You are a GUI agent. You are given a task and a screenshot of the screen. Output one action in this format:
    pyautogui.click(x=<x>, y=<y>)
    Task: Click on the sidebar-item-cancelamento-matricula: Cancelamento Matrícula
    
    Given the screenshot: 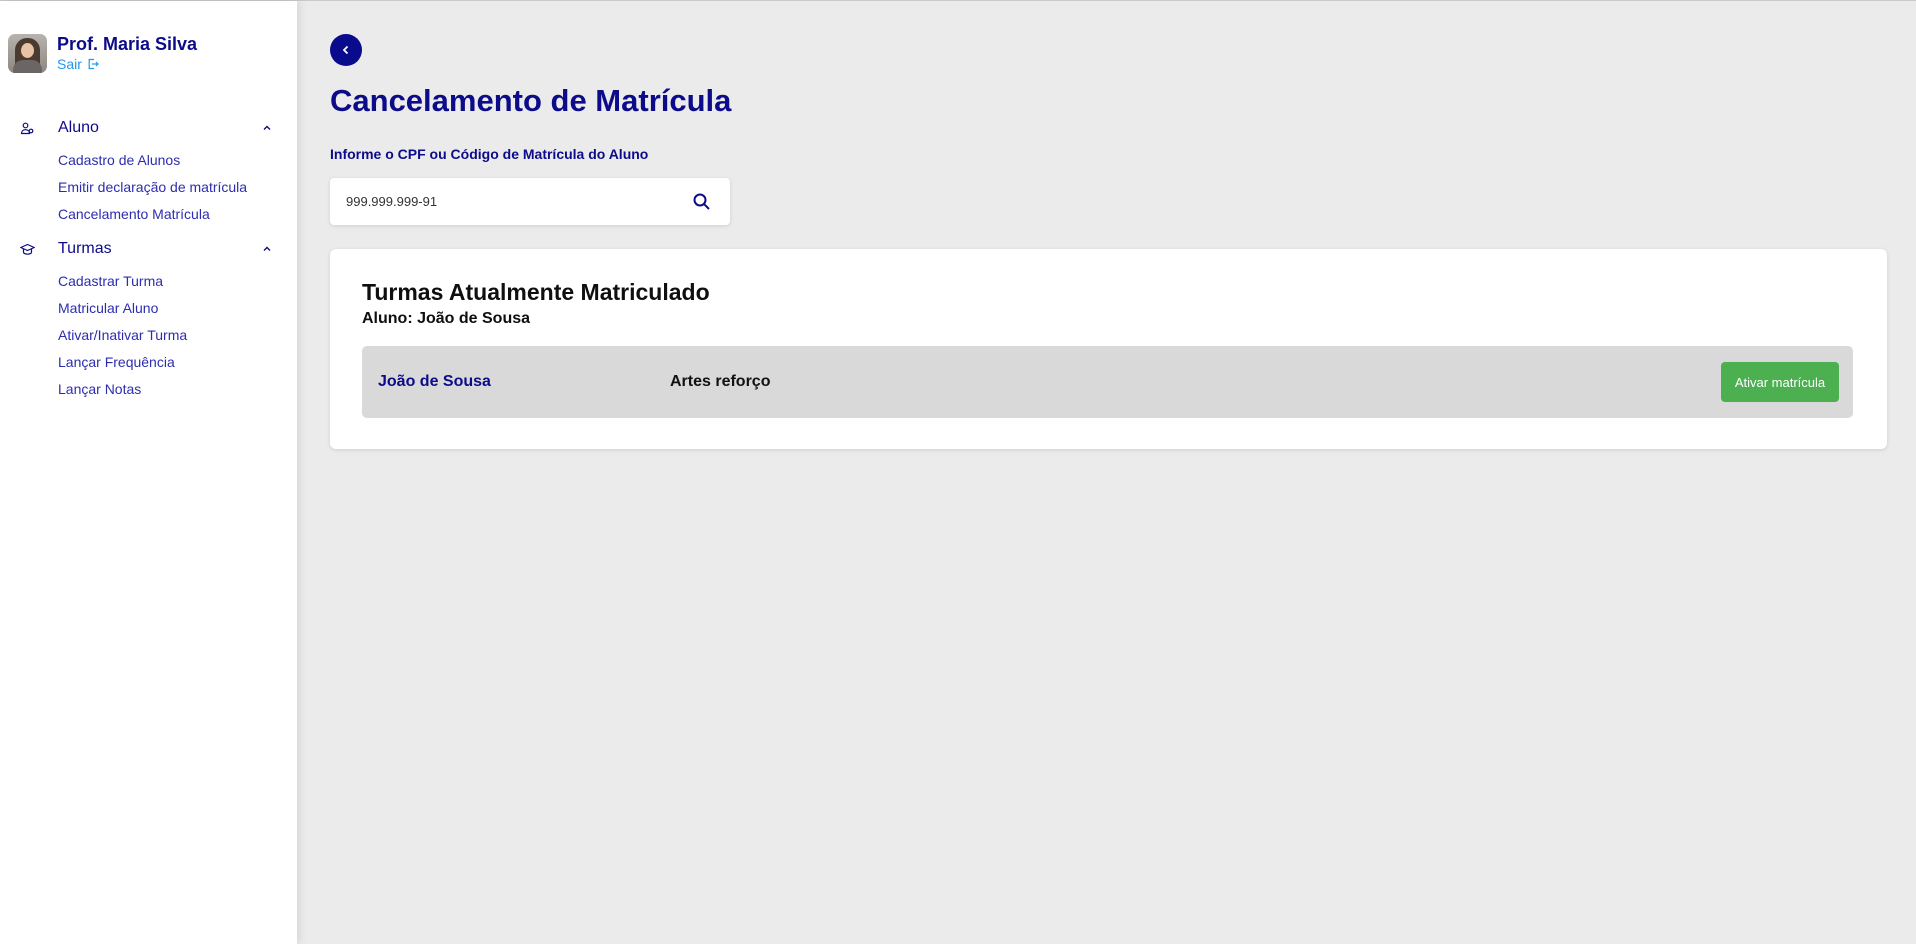 What is the action you would take?
    pyautogui.click(x=148, y=214)
    